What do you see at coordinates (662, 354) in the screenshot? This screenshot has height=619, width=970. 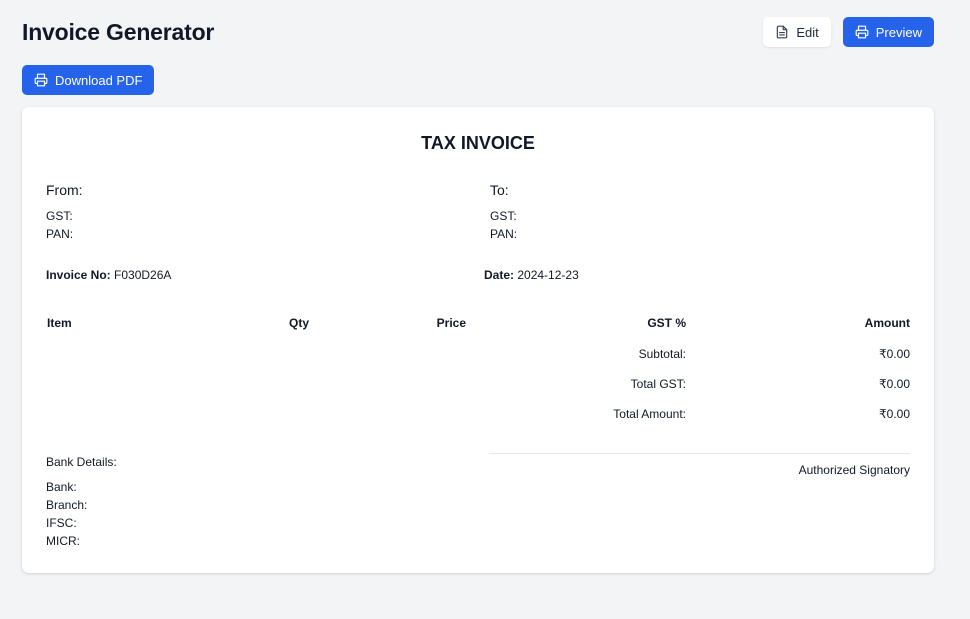 I see `subtotal-label: Subtotal:` at bounding box center [662, 354].